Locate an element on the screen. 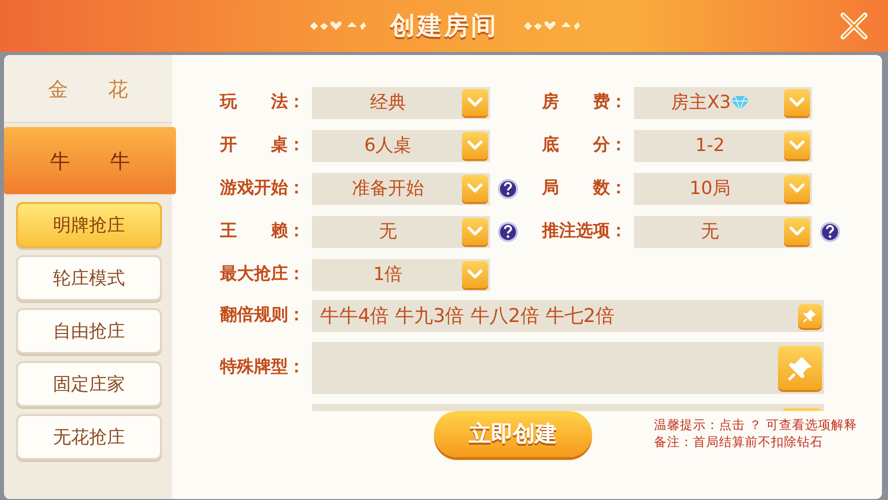  mode-button: 固定庄家 is located at coordinates (89, 384).